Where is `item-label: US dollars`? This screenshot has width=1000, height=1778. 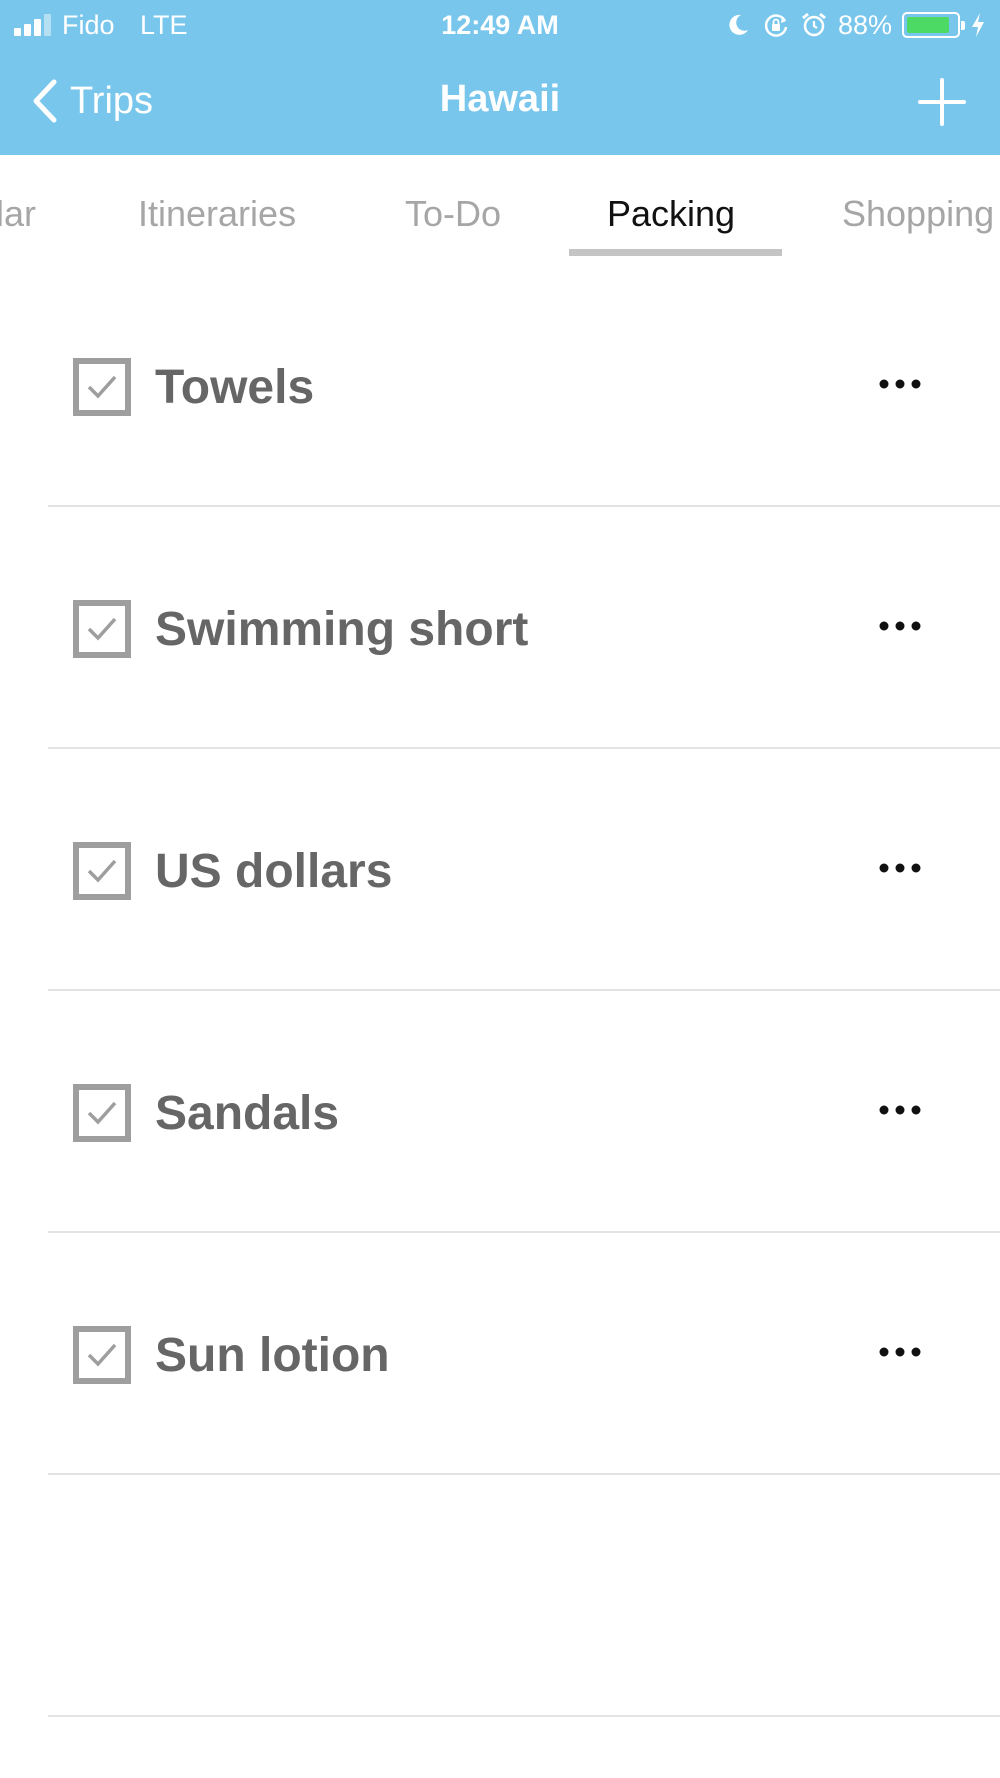
item-label: US dollars is located at coordinates (274, 871).